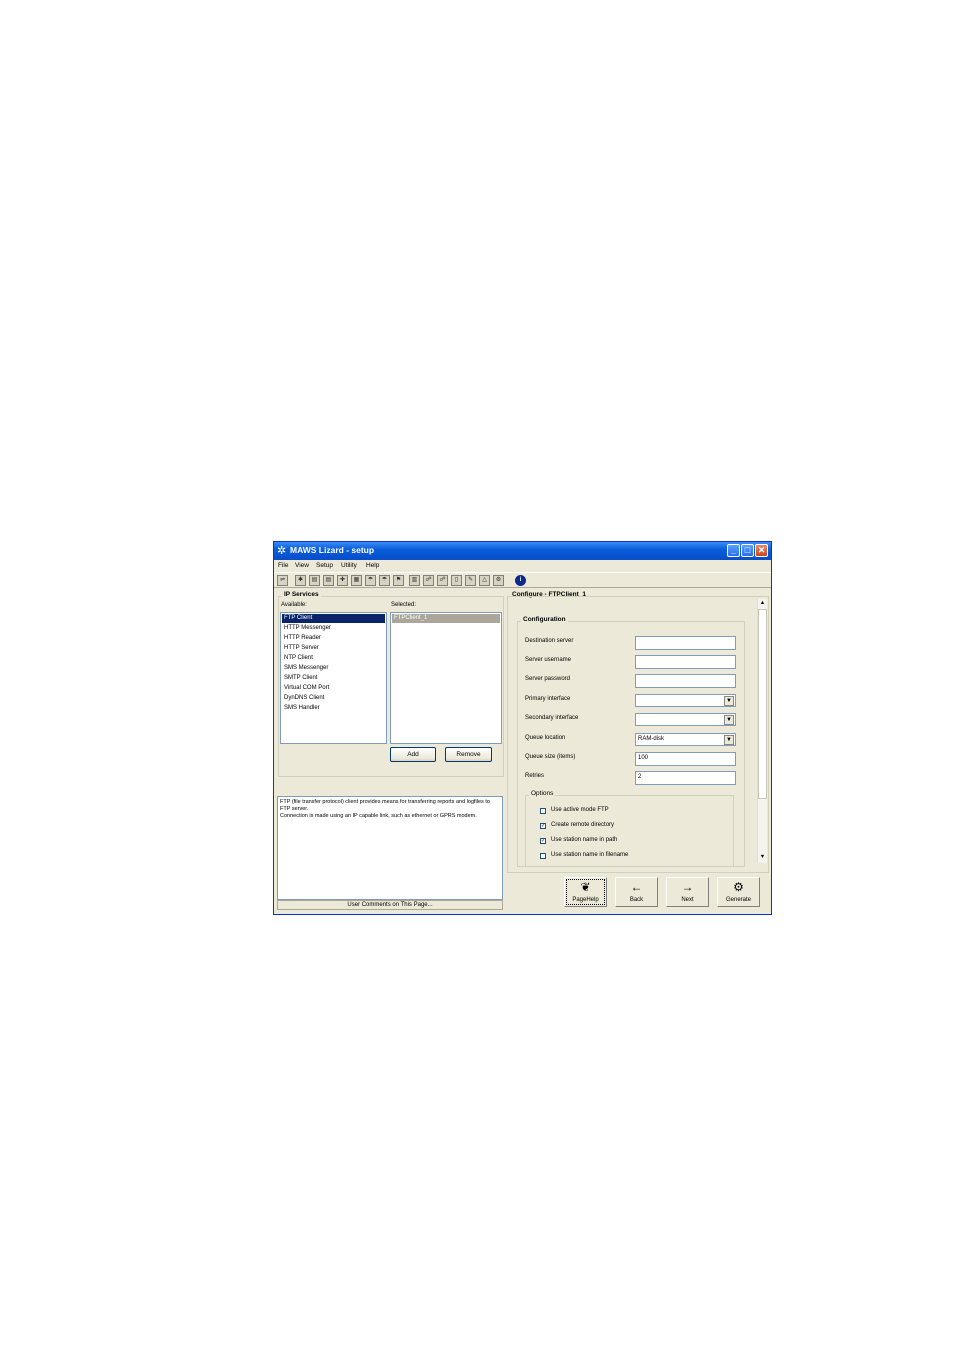 This screenshot has width=954, height=1350. I want to click on lizard-icon: ✲, so click(282, 551).